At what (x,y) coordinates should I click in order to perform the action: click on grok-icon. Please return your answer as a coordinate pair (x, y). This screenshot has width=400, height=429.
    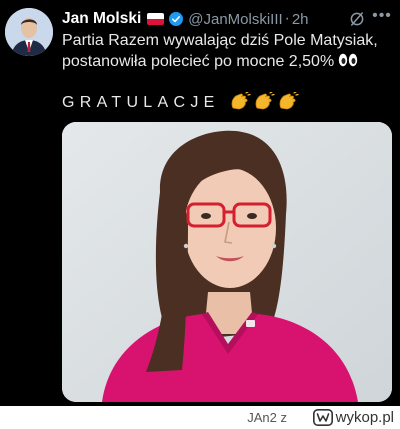
    Looking at the image, I should click on (357, 19).